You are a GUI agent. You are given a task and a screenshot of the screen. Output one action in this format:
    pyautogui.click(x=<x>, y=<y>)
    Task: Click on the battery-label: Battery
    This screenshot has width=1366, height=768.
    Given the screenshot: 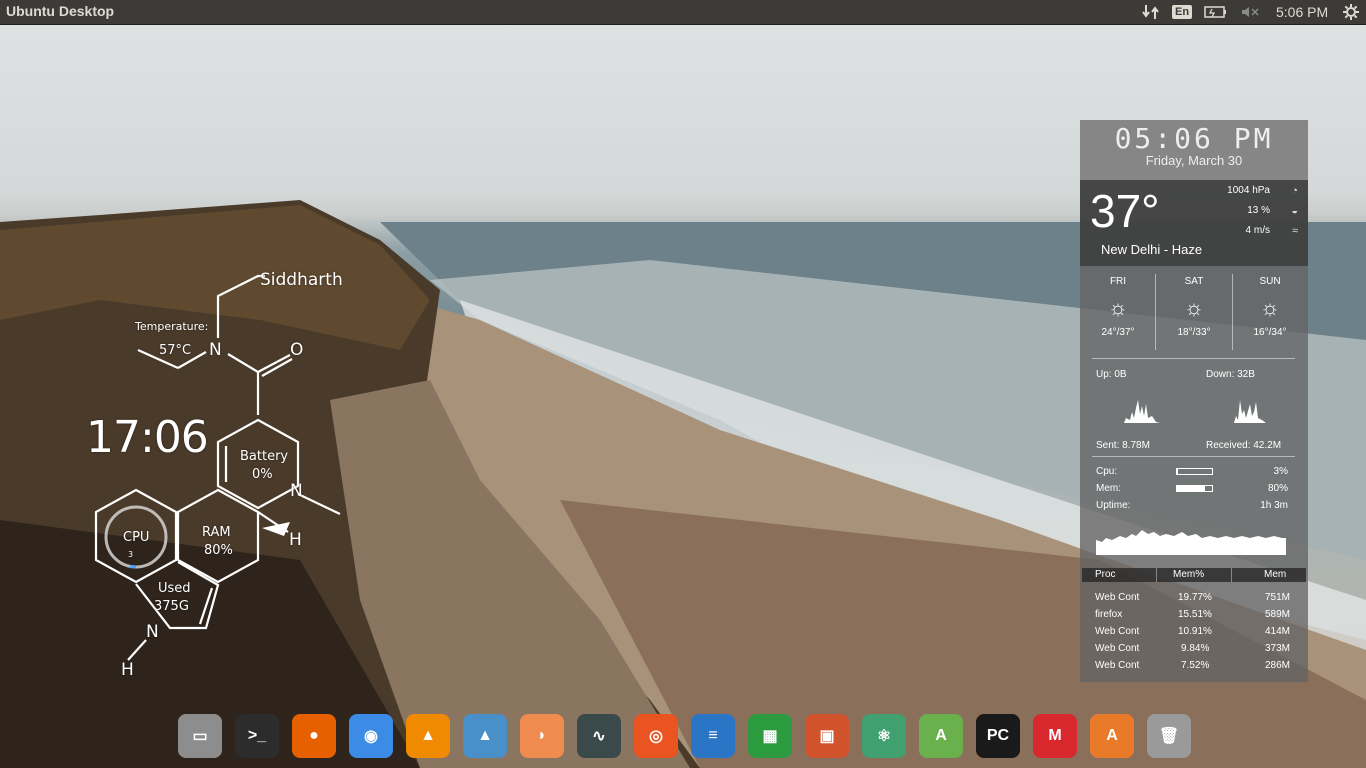 What is the action you would take?
    pyautogui.click(x=264, y=456)
    